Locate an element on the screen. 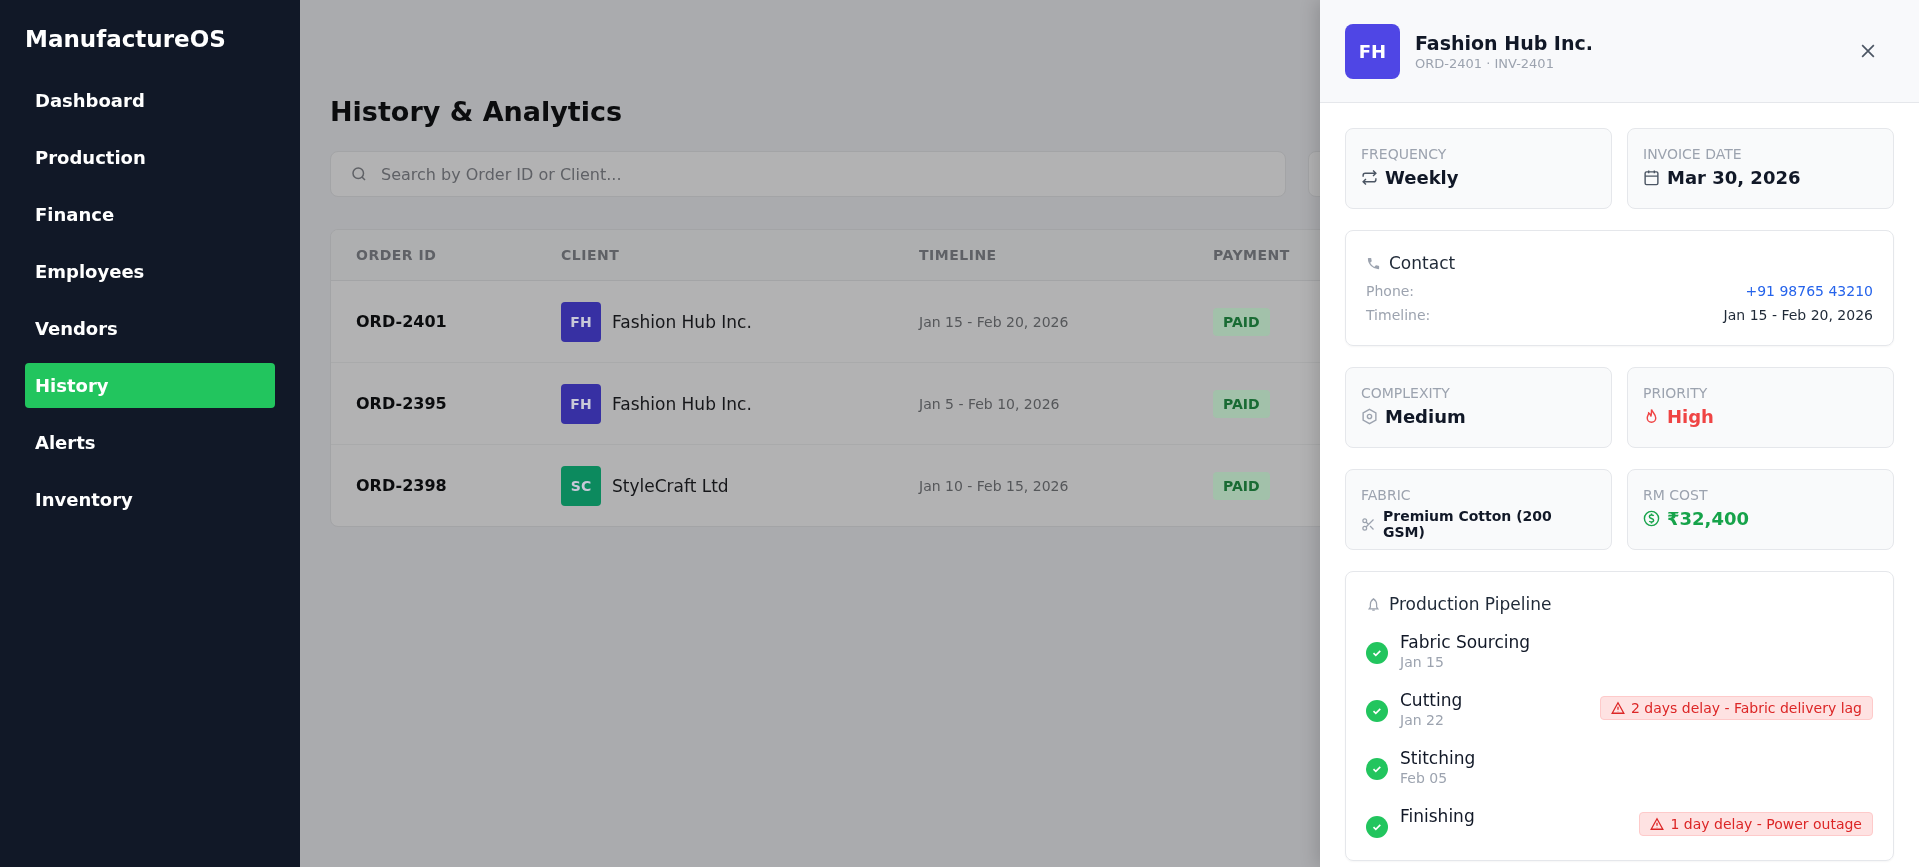 Image resolution: width=1919 pixels, height=867 pixels. column-header: ORDER ID is located at coordinates (397, 255).